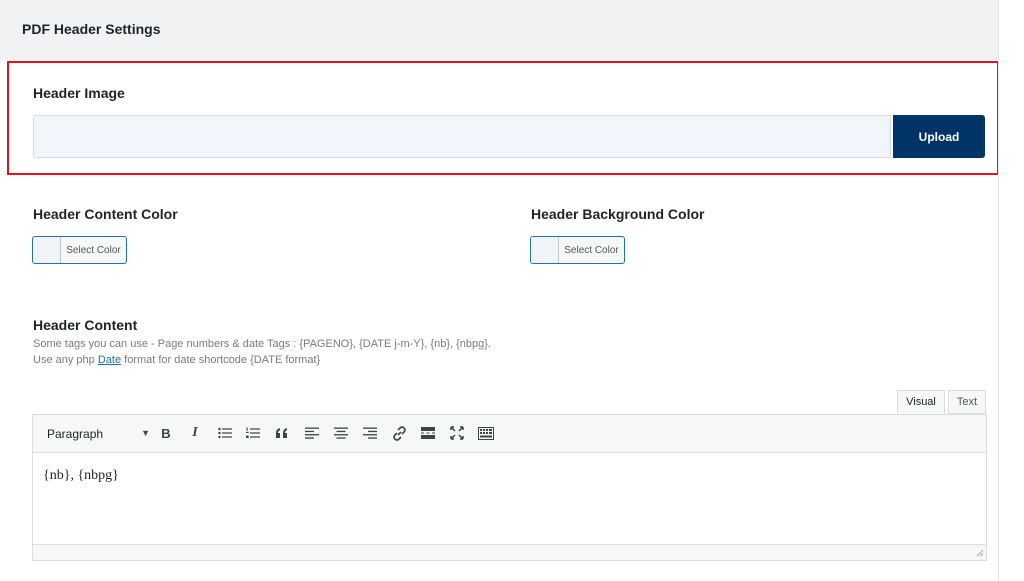 The height and width of the screenshot is (581, 1024). I want to click on editor-toolbar: Paragraph ▼ B I, so click(509, 434).